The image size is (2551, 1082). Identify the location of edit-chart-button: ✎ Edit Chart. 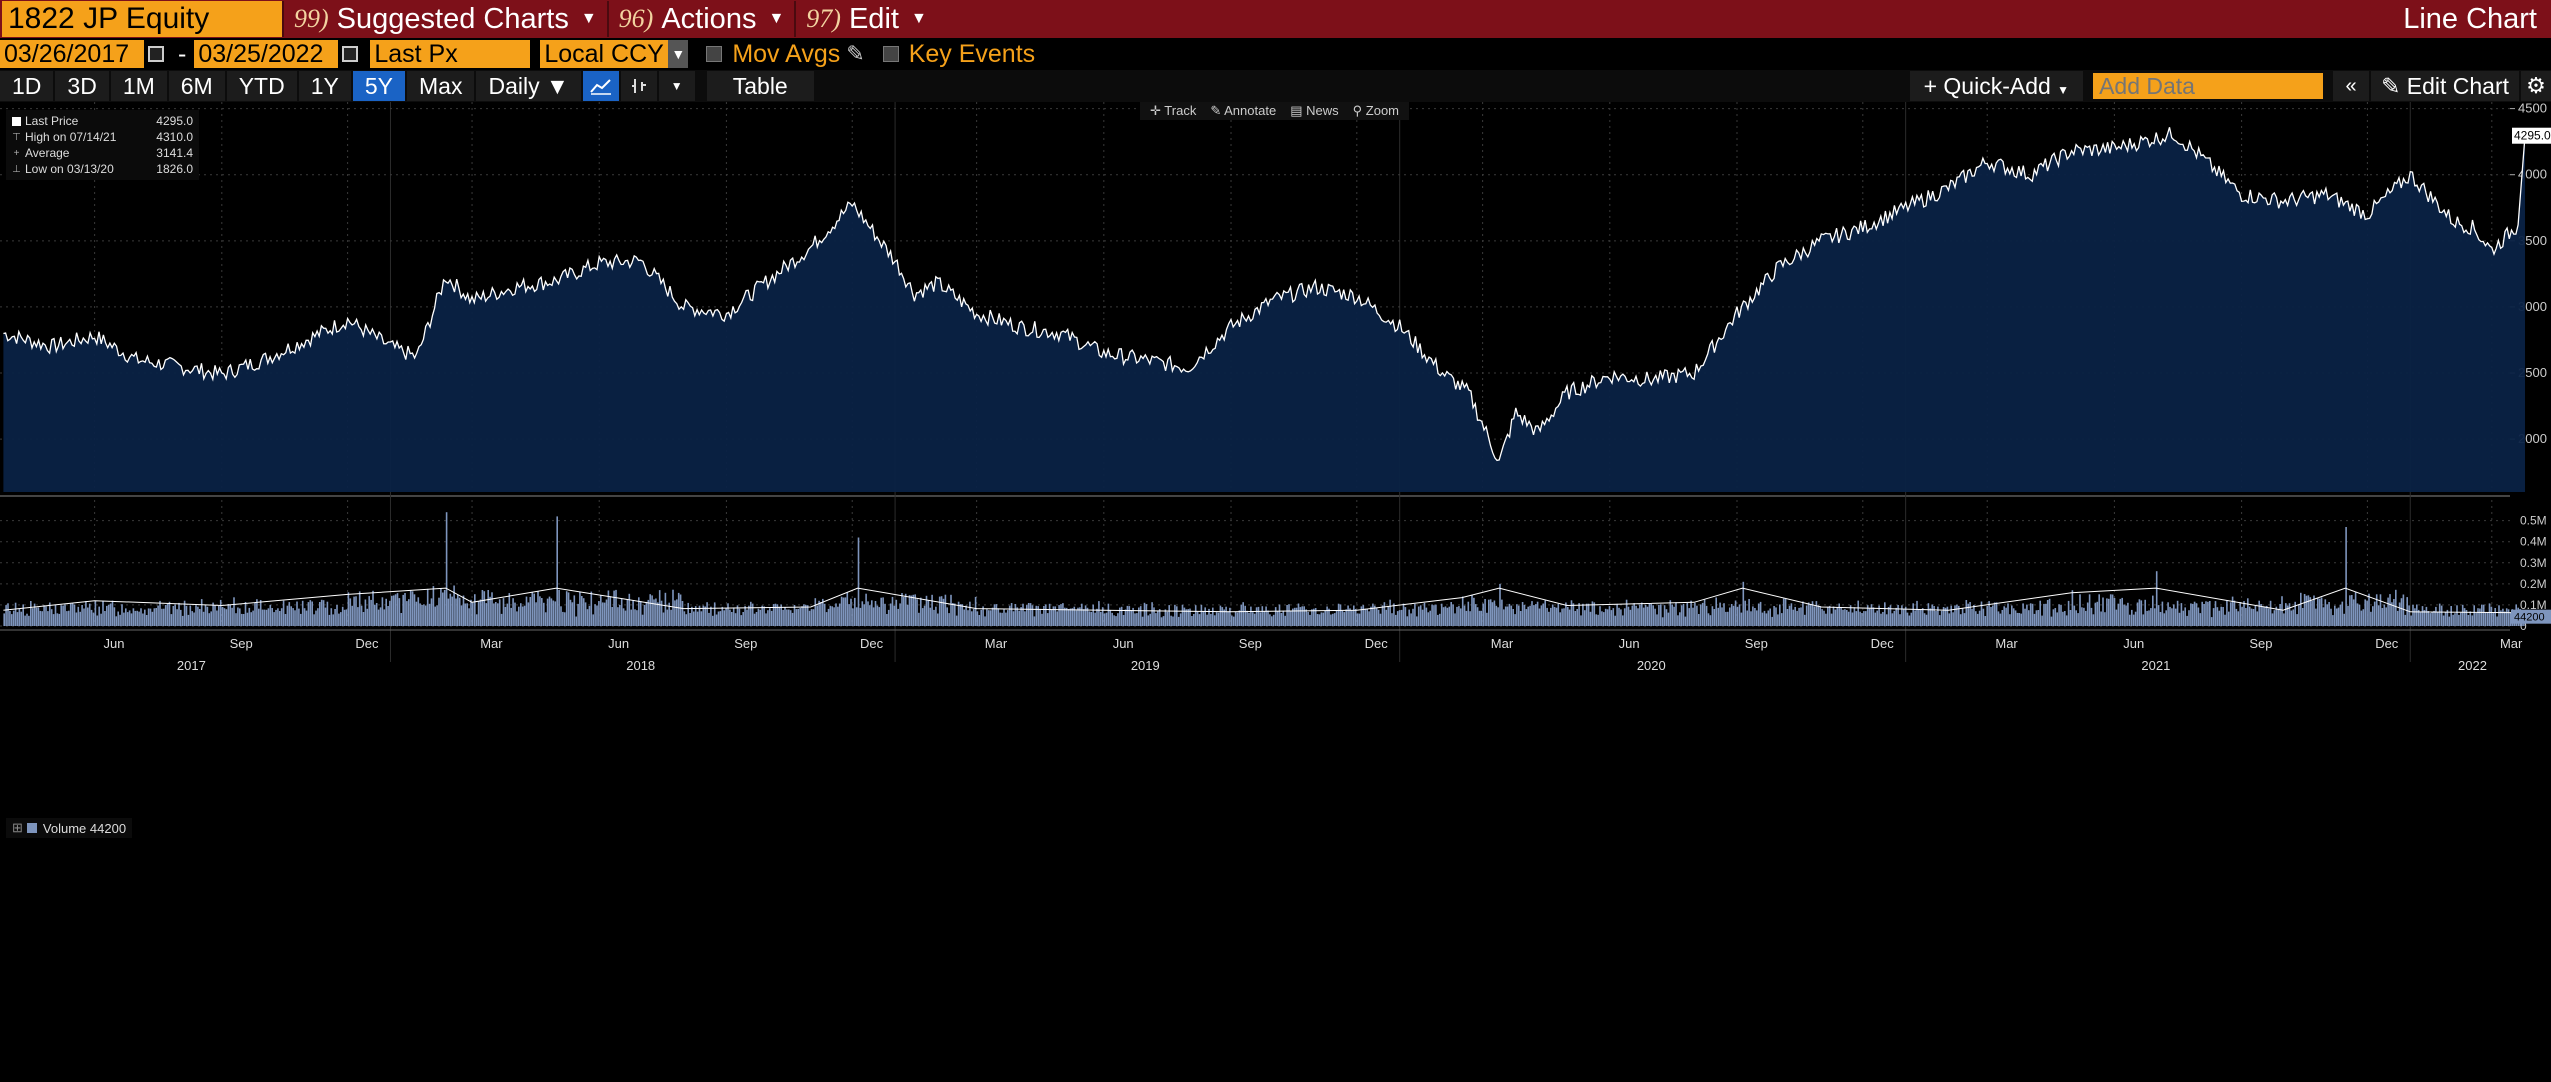
(2445, 86).